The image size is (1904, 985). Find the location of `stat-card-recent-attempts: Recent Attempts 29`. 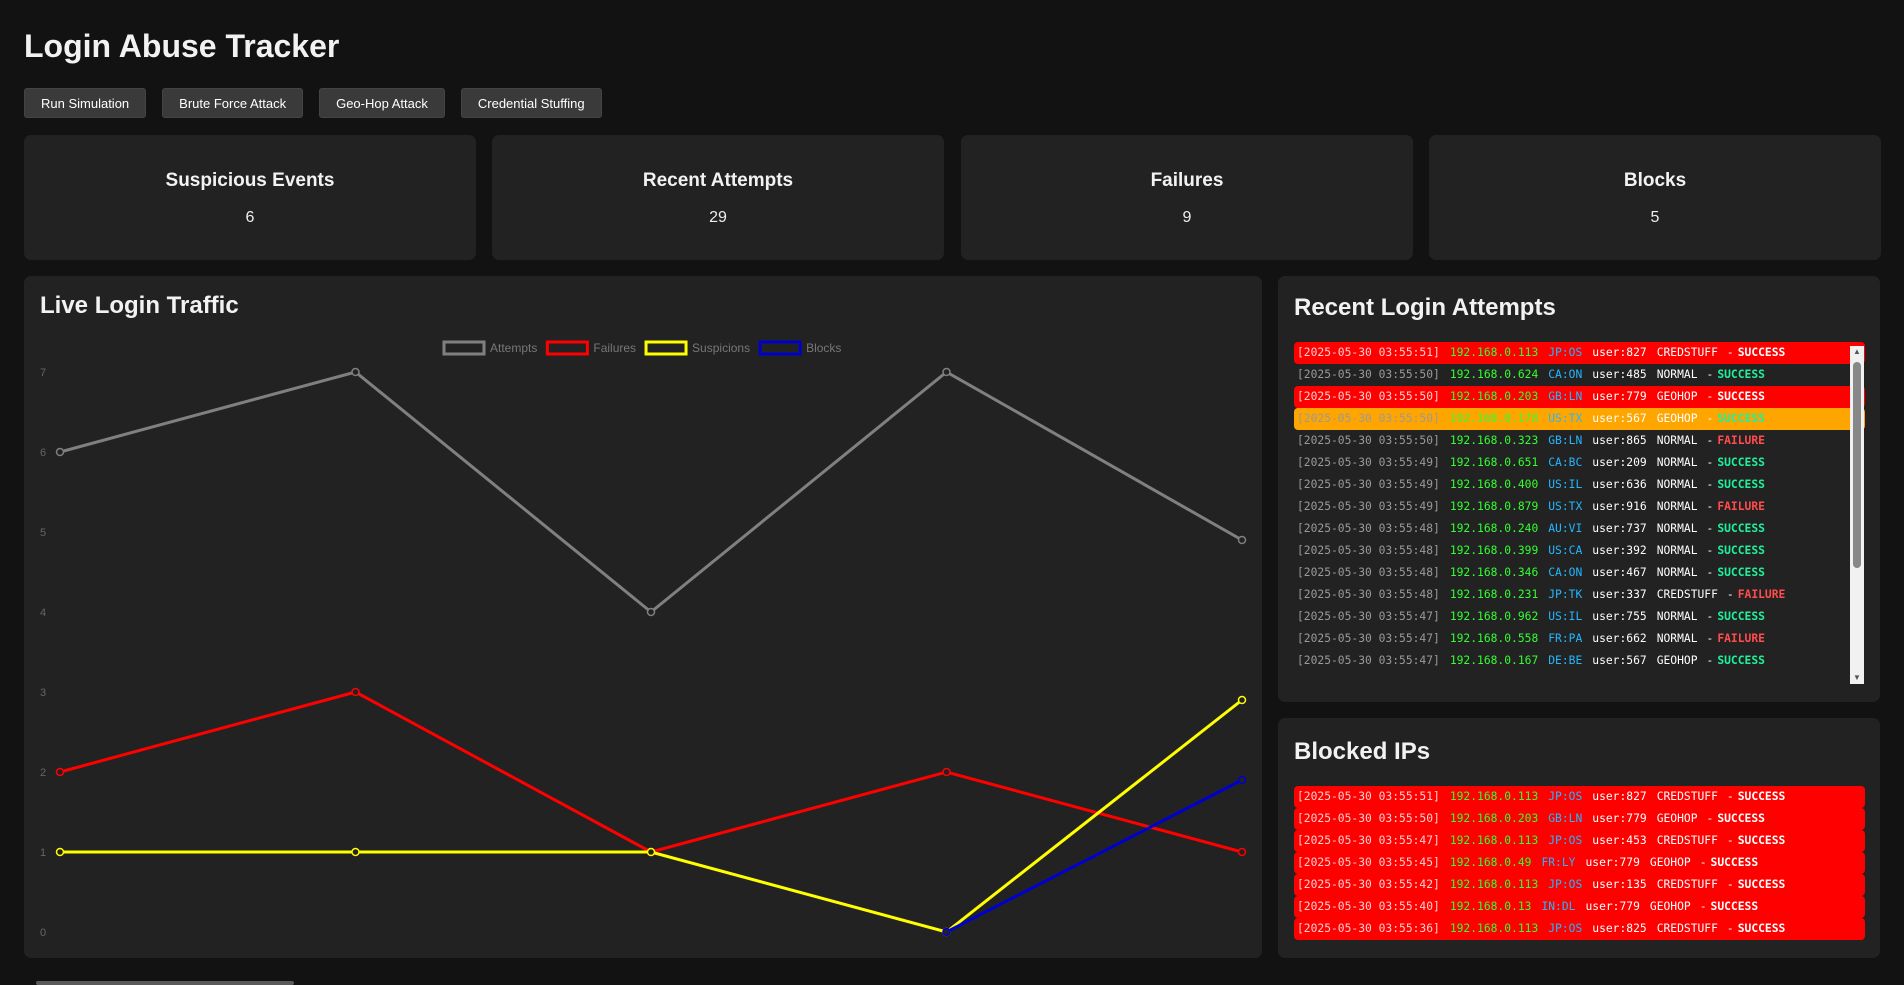

stat-card-recent-attempts: Recent Attempts 29 is located at coordinates (718, 197).